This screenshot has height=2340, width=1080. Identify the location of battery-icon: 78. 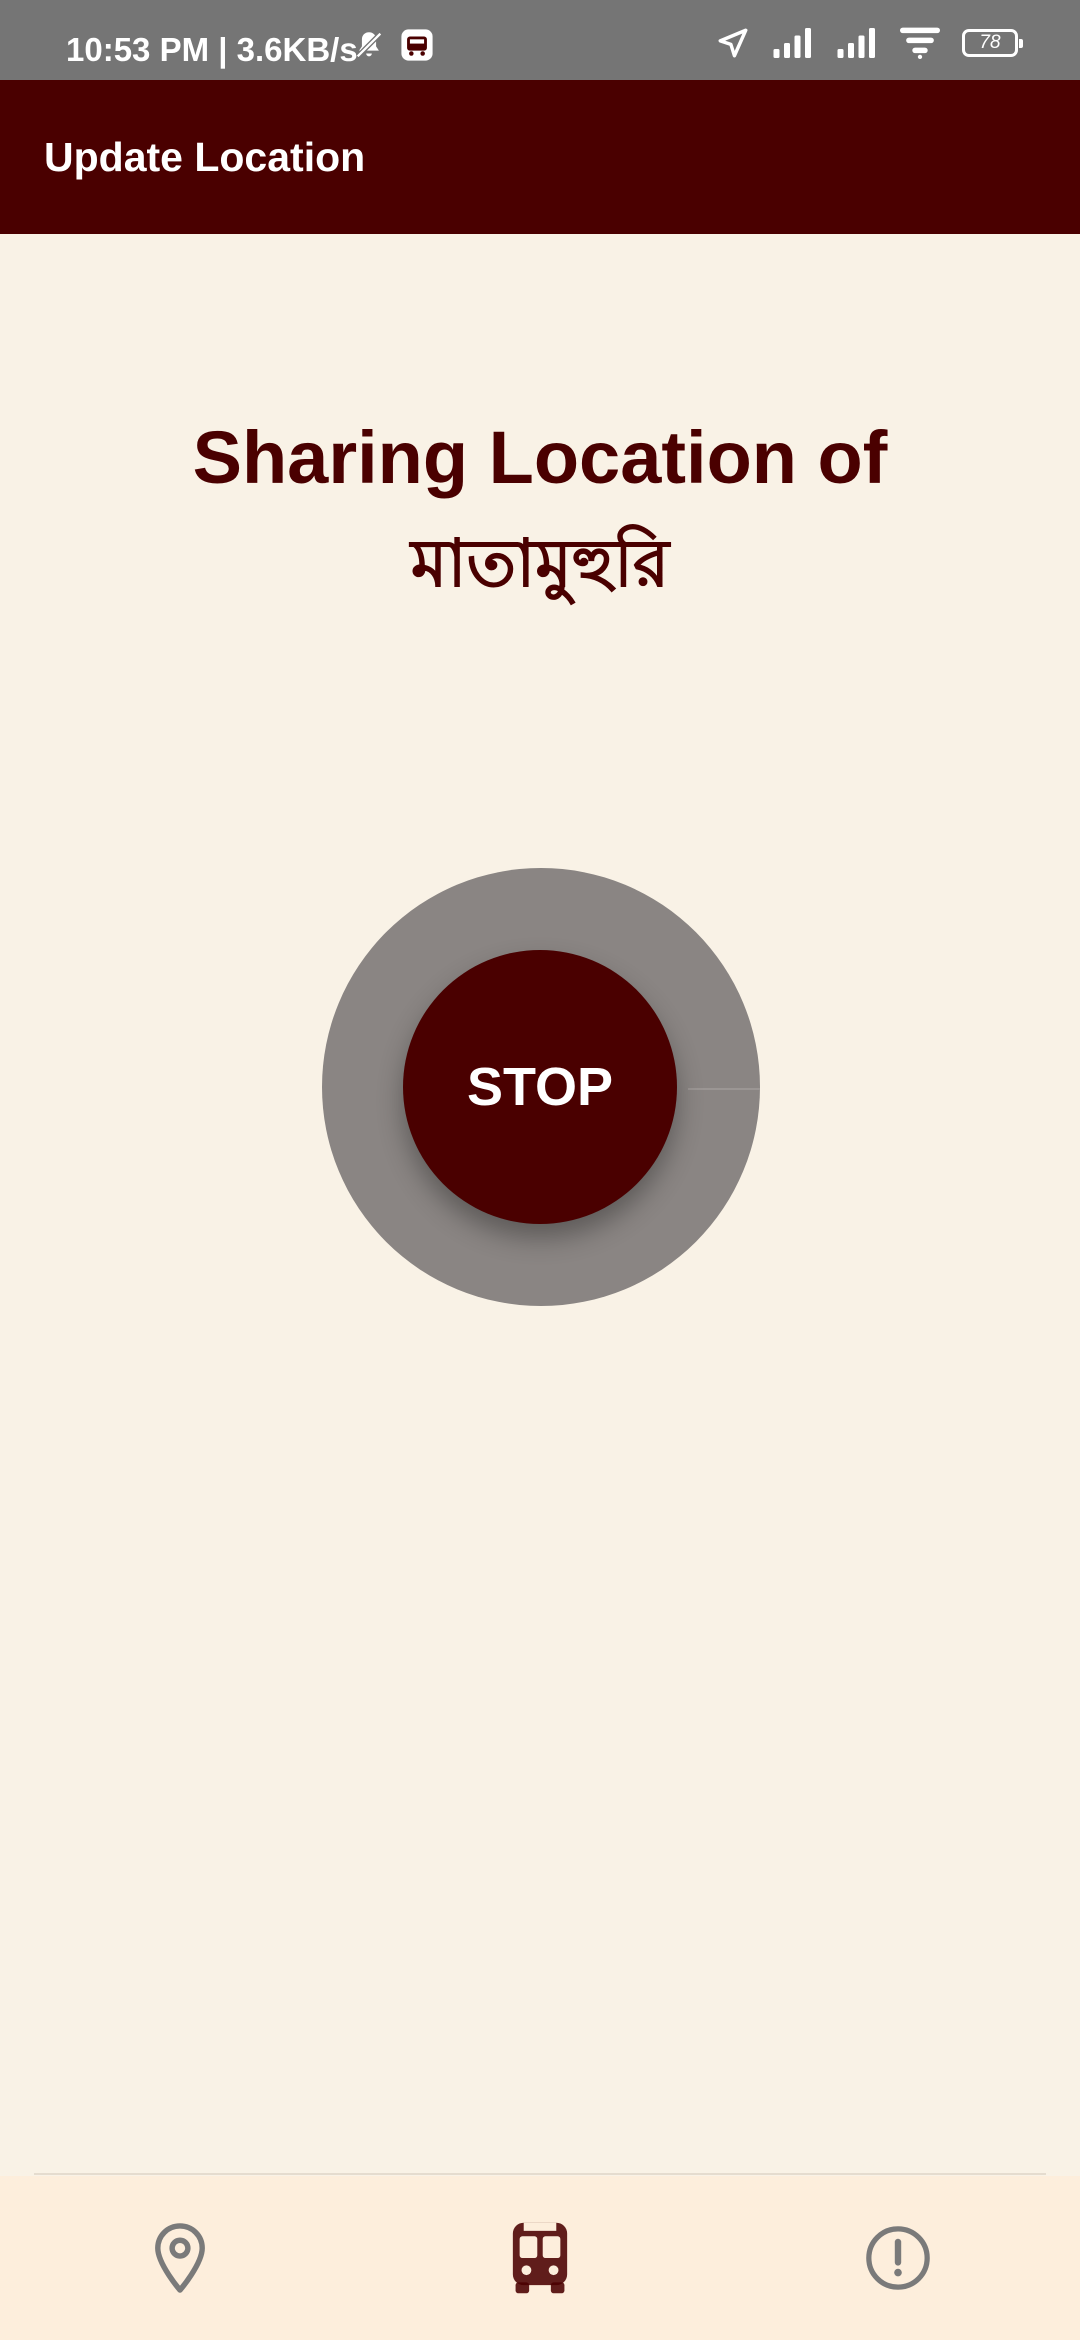
(992, 43).